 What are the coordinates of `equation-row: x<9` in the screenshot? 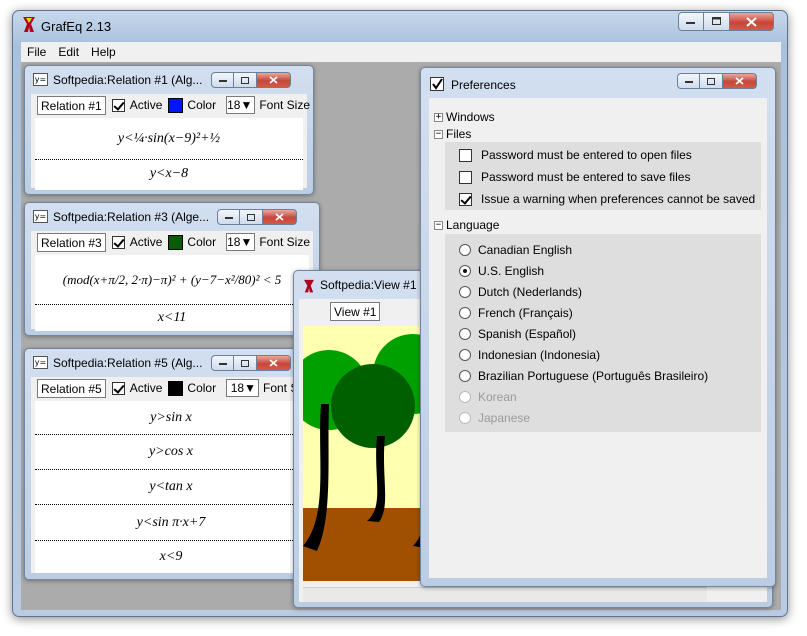 It's located at (171, 557).